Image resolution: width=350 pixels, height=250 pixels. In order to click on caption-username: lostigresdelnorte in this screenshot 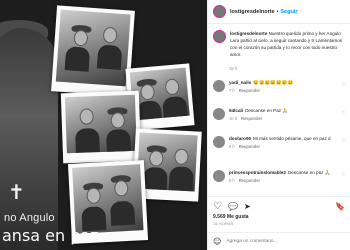, I will do `click(248, 33)`.